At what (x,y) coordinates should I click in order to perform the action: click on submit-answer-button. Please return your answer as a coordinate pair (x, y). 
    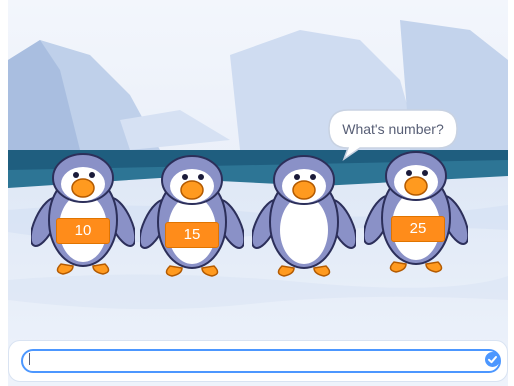
    Looking at the image, I should click on (492, 359).